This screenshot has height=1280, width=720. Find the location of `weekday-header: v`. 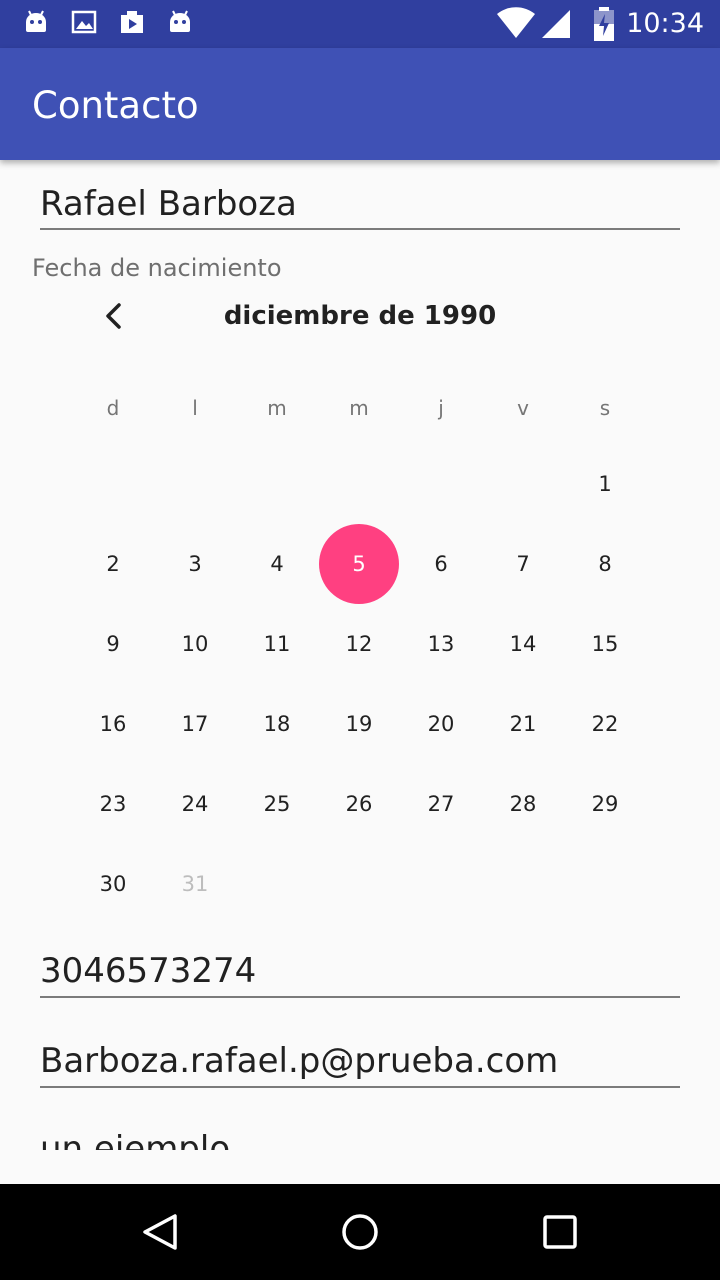

weekday-header: v is located at coordinates (523, 408).